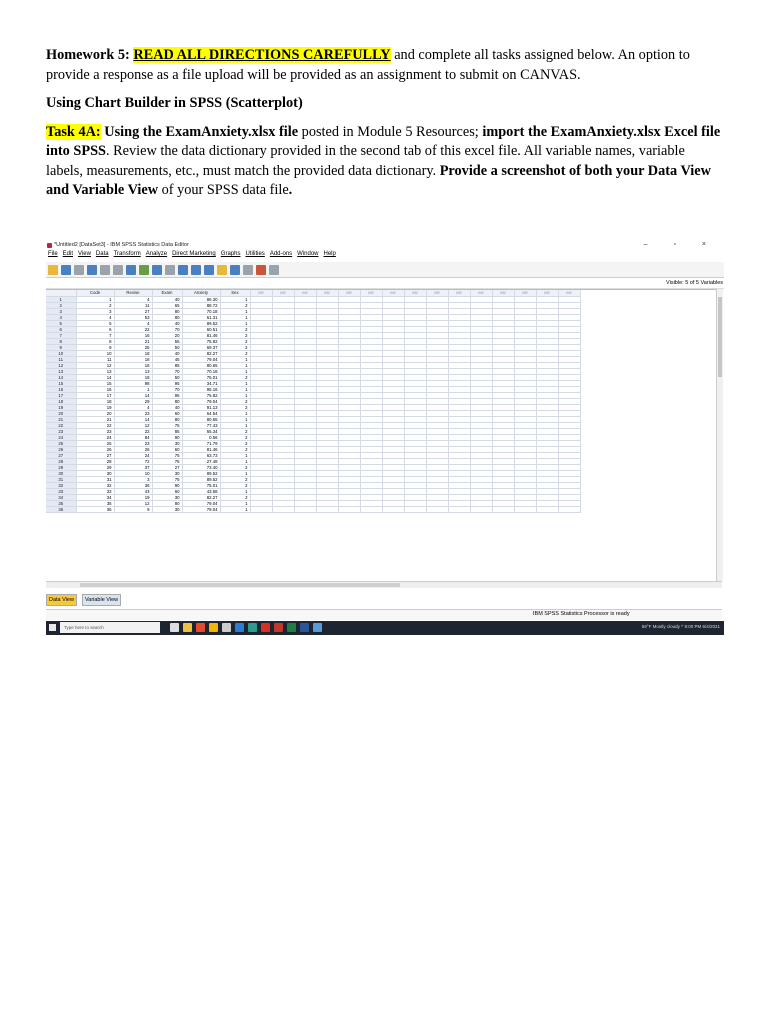 The width and height of the screenshot is (768, 1024). I want to click on insert-cases-icon, so click(183, 269).